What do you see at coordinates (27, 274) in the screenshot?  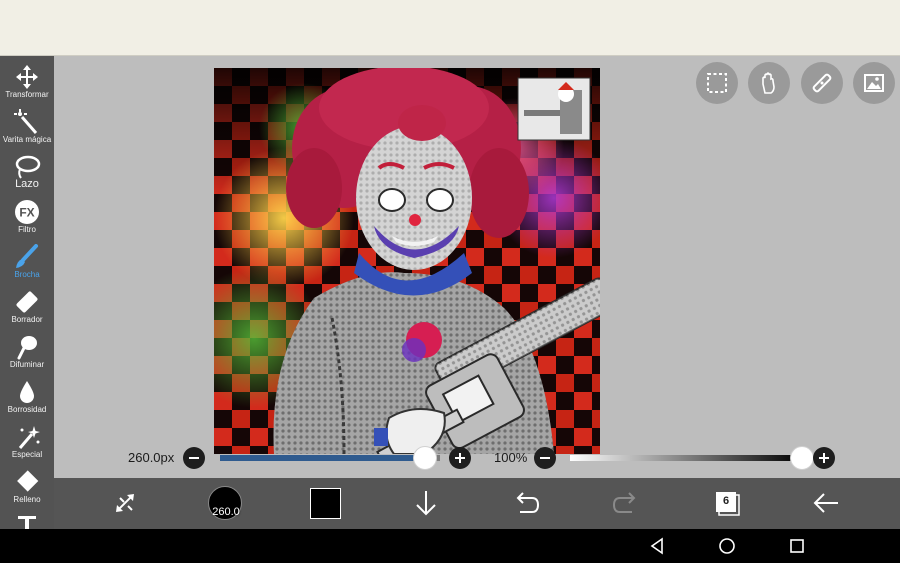 I see `tool-label: Brocha` at bounding box center [27, 274].